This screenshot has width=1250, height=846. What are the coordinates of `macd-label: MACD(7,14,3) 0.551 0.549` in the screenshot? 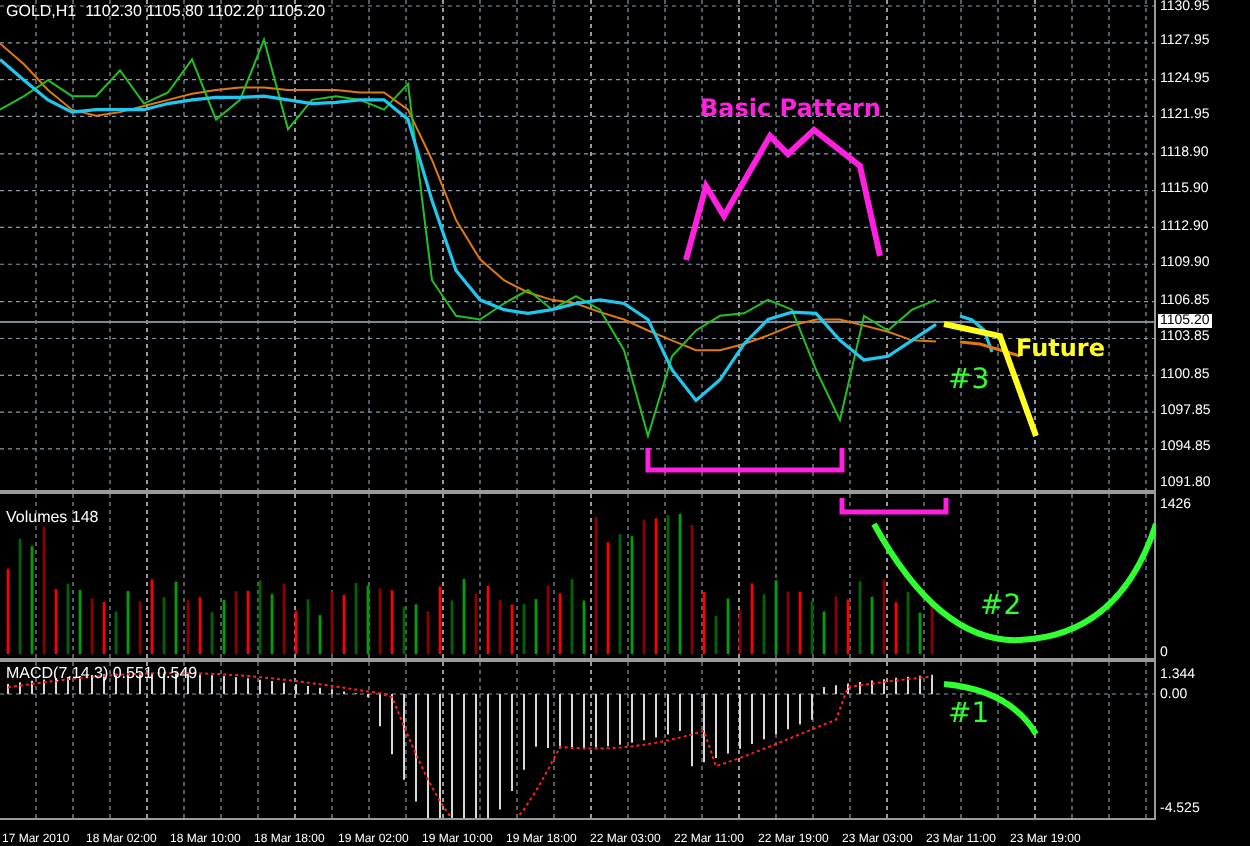 It's located at (102, 674).